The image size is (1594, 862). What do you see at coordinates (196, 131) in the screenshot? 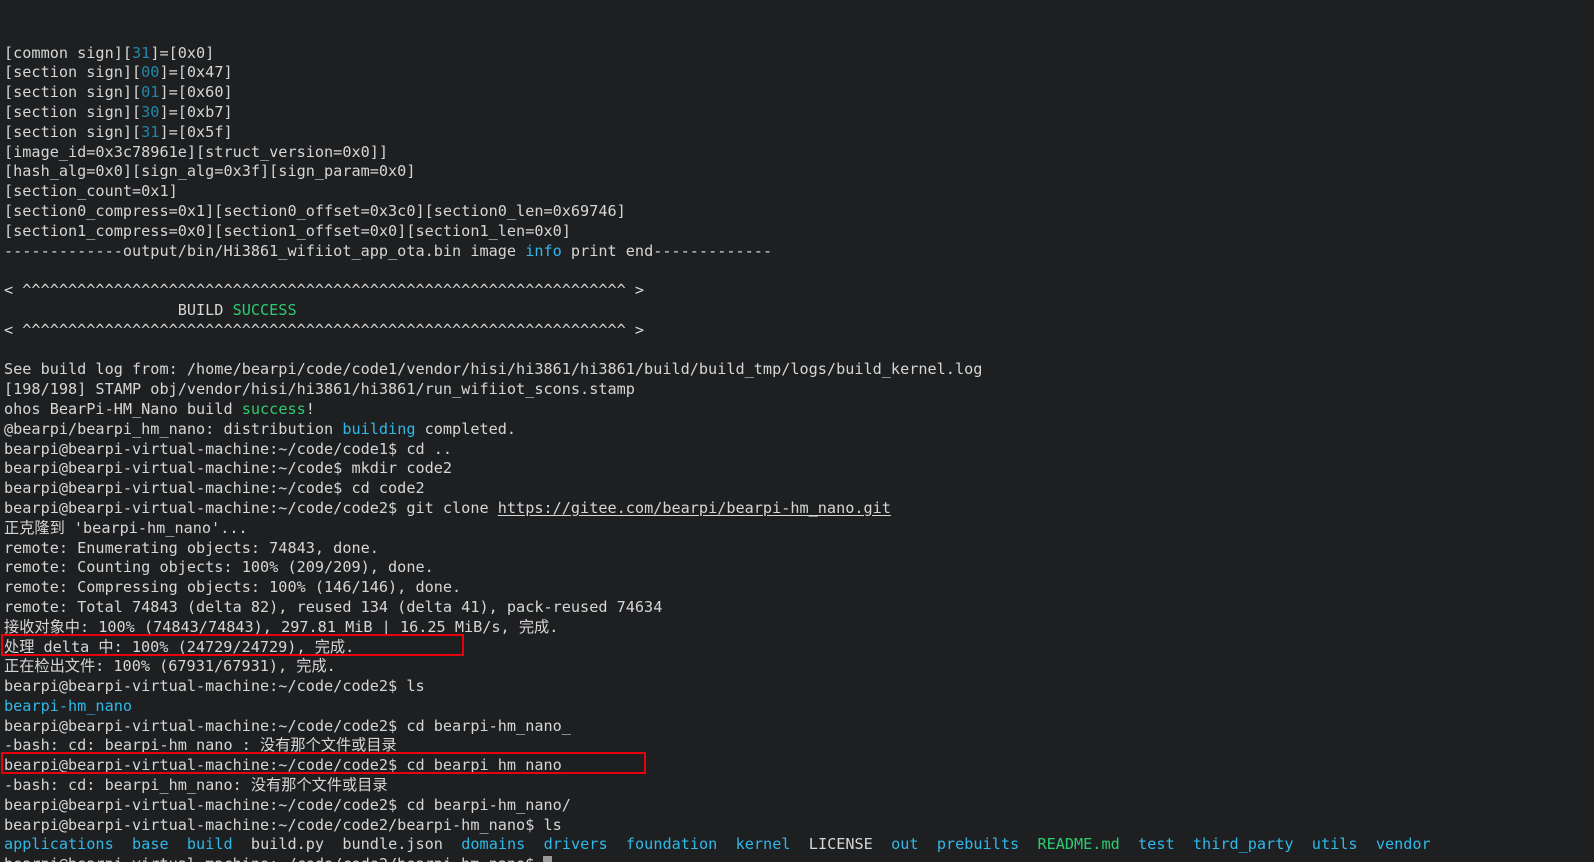
I see `terminal-text-span: ]=[0x5f]` at bounding box center [196, 131].